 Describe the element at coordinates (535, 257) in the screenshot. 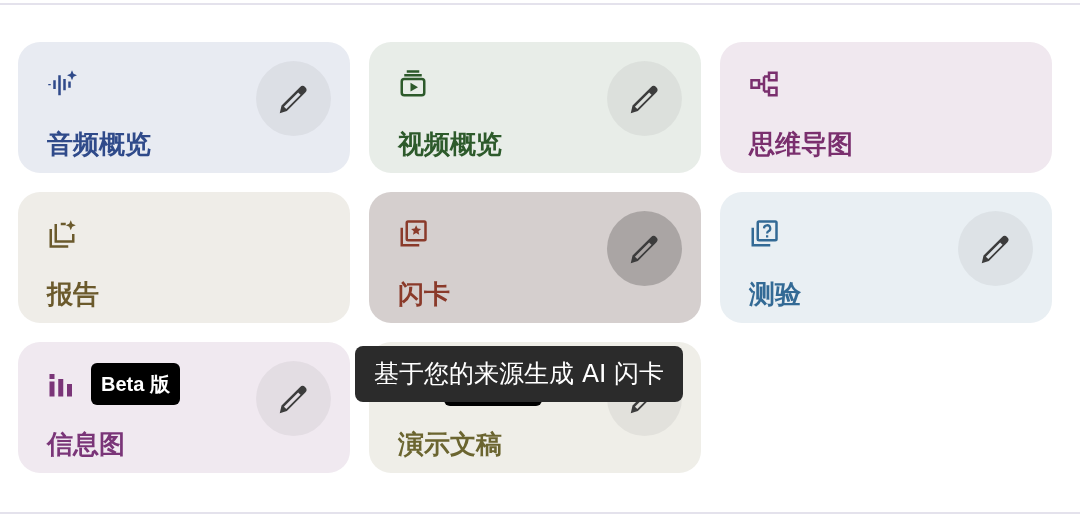

I see `card-background: 闪卡` at that location.